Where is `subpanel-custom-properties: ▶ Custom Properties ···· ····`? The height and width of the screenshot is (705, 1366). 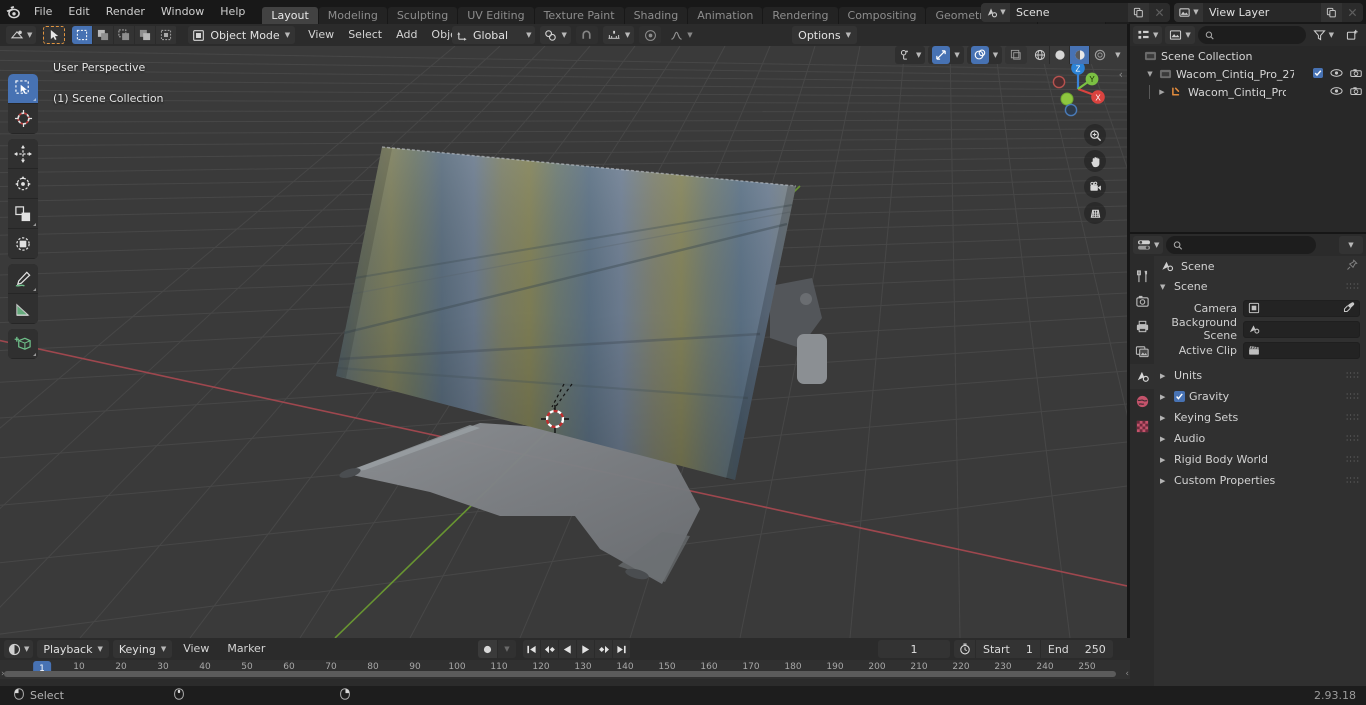
subpanel-custom-properties: ▶ Custom Properties ···· ···· is located at coordinates (1260, 480).